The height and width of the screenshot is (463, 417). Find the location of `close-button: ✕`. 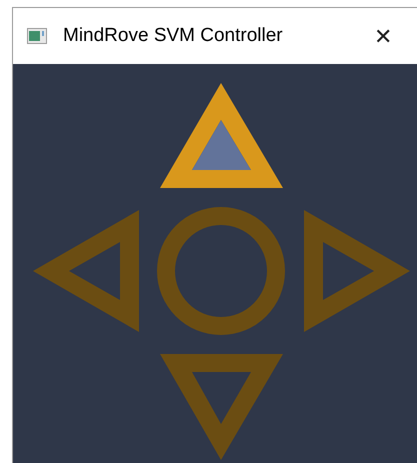

close-button: ✕ is located at coordinates (383, 36).